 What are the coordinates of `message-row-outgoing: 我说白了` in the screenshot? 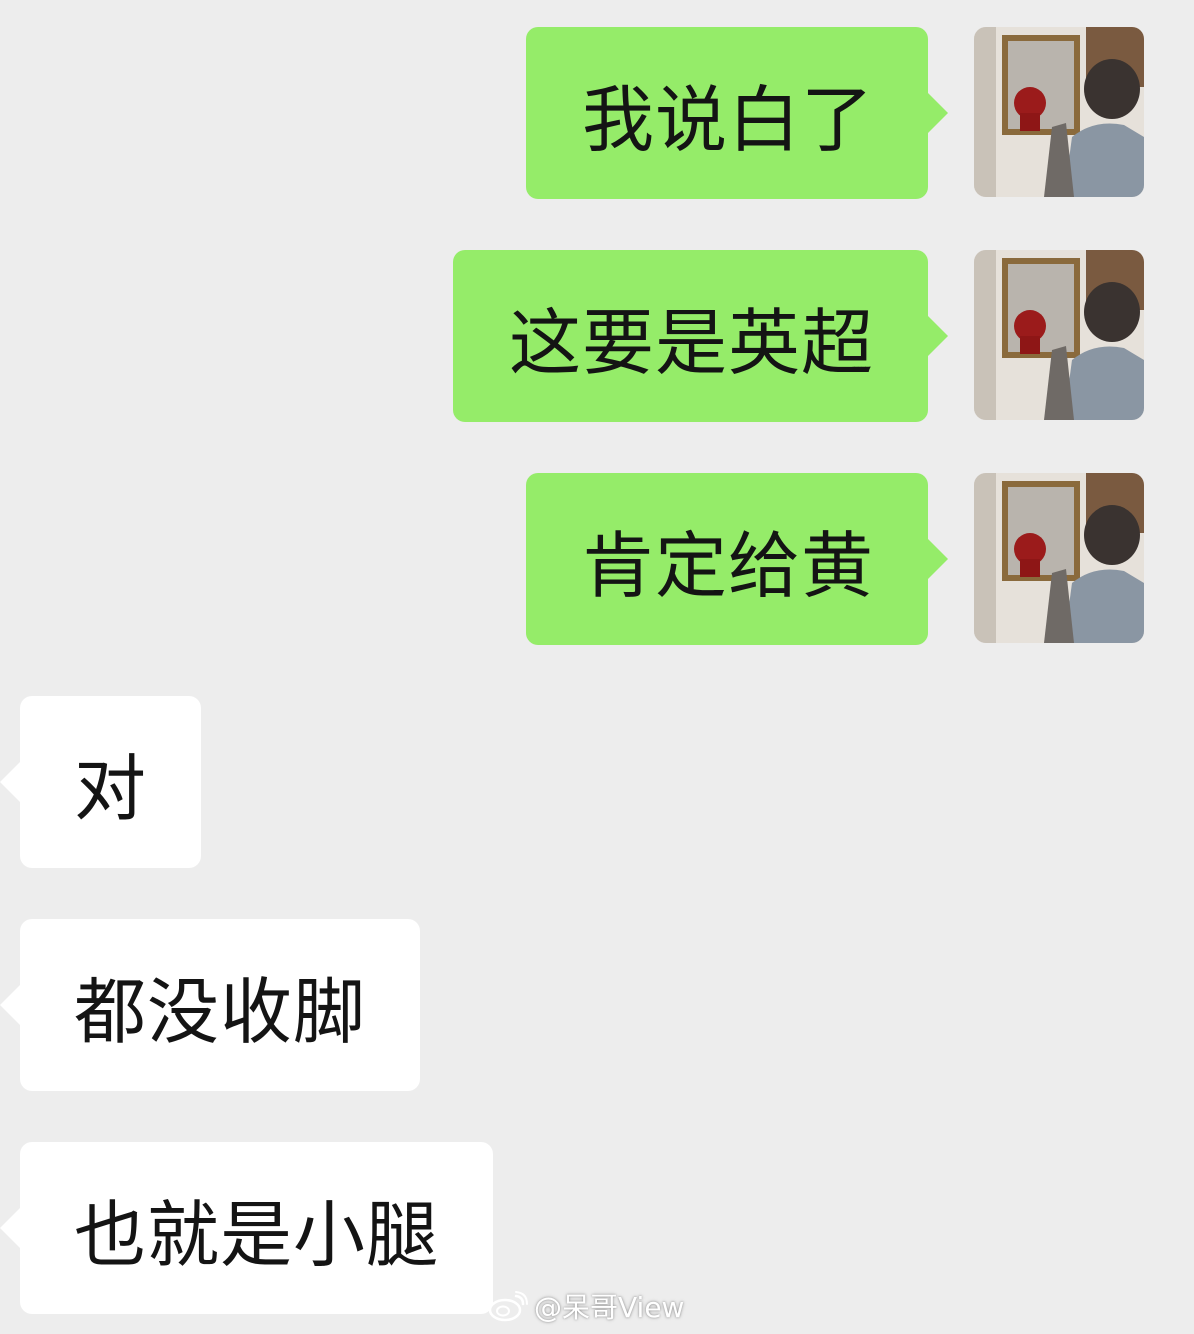 It's located at (597, 113).